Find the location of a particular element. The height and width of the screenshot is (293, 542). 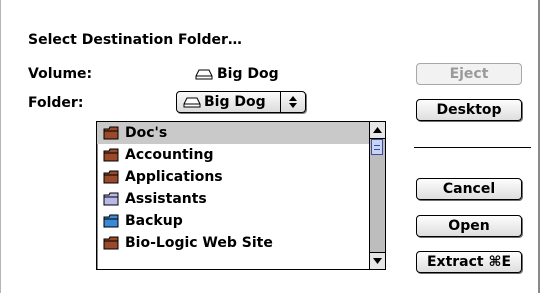

folder-popup-label: Big Dog is located at coordinates (235, 102).